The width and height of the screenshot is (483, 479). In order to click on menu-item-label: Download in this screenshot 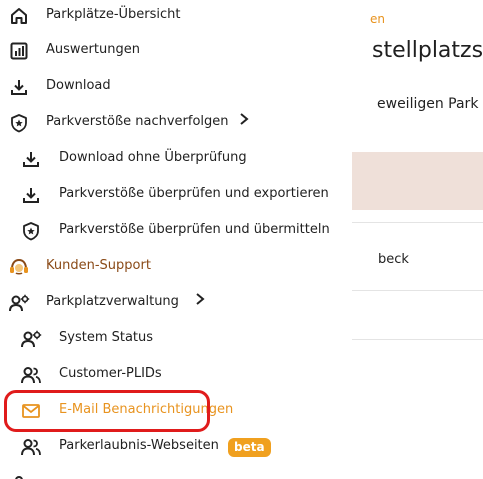, I will do `click(78, 85)`.